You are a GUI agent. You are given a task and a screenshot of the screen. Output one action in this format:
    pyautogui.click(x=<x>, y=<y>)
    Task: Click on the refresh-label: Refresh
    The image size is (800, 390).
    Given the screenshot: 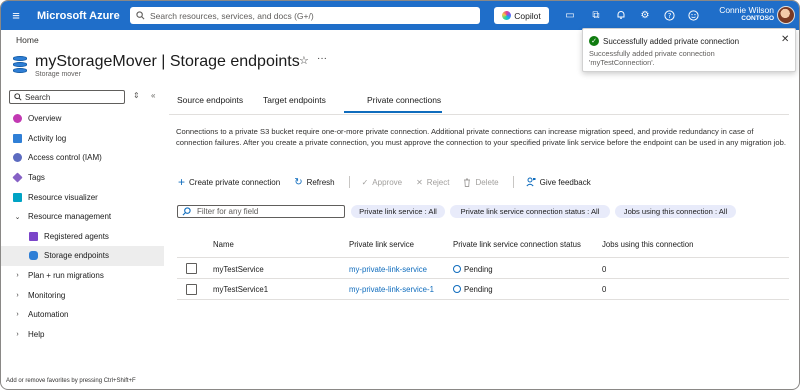 What is the action you would take?
    pyautogui.click(x=320, y=182)
    